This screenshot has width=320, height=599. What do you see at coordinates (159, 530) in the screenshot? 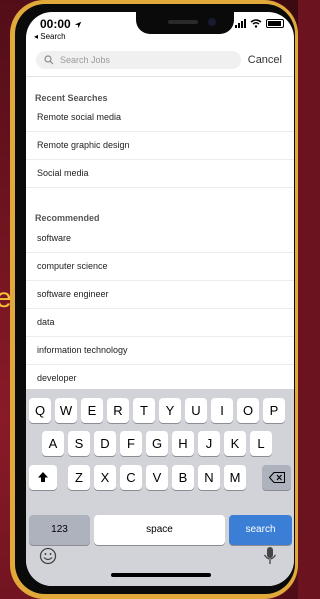
I see `space-key: space` at bounding box center [159, 530].